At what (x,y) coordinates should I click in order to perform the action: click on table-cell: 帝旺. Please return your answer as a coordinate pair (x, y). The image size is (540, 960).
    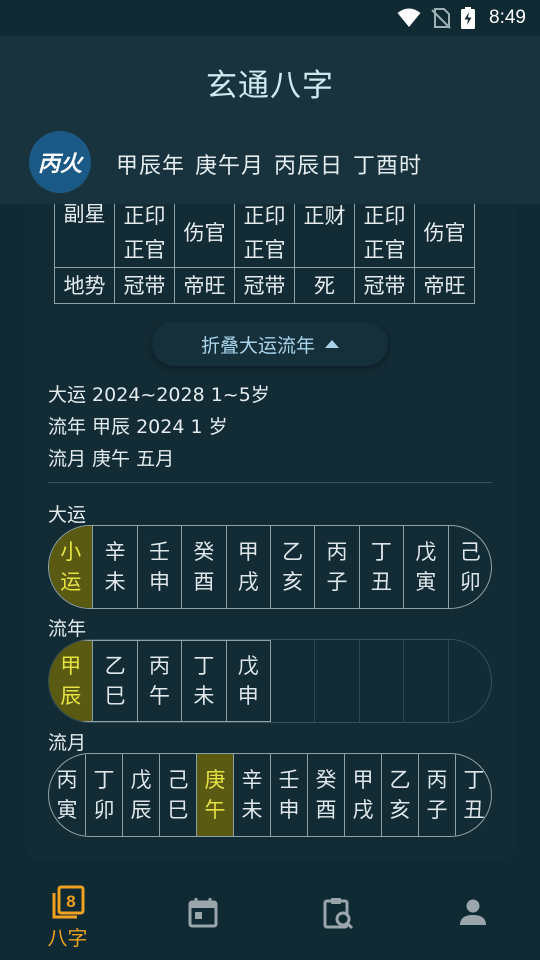
    Looking at the image, I should click on (204, 285).